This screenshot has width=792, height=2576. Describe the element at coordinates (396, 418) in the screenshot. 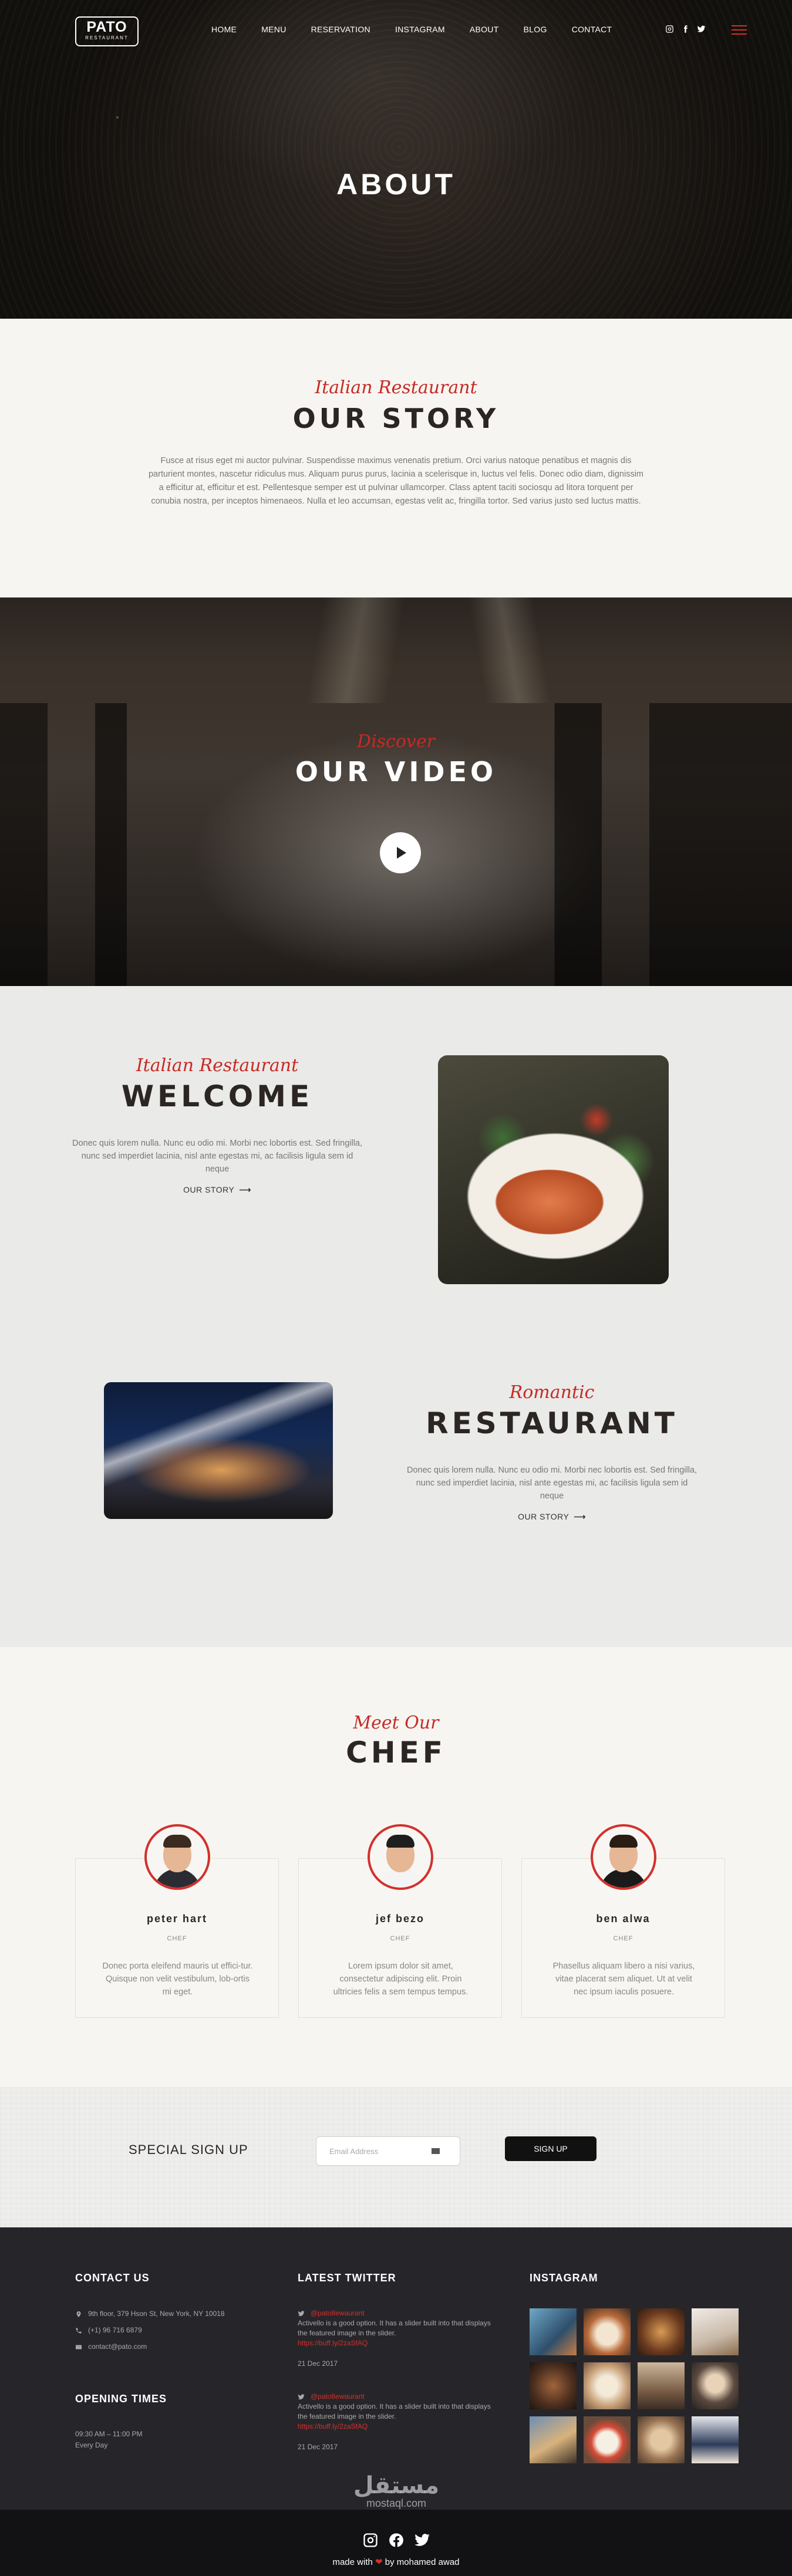

I see `story-title: OUR STORY` at that location.